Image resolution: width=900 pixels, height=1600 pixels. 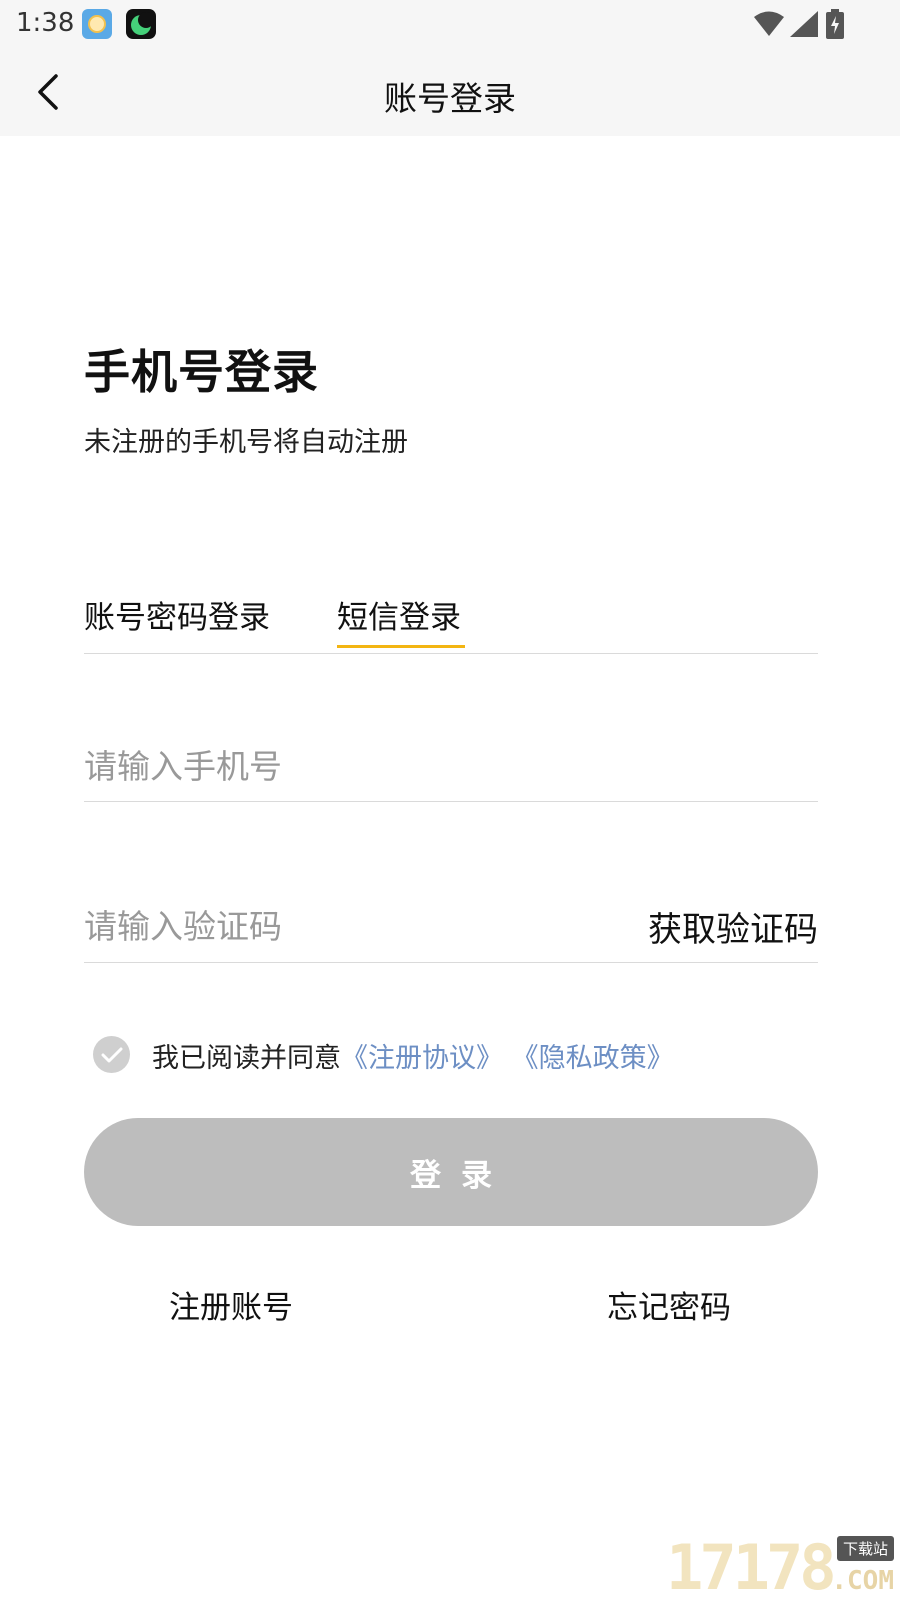 What do you see at coordinates (246, 442) in the screenshot?
I see `login-subheading: 未注册的手机号将自动注册` at bounding box center [246, 442].